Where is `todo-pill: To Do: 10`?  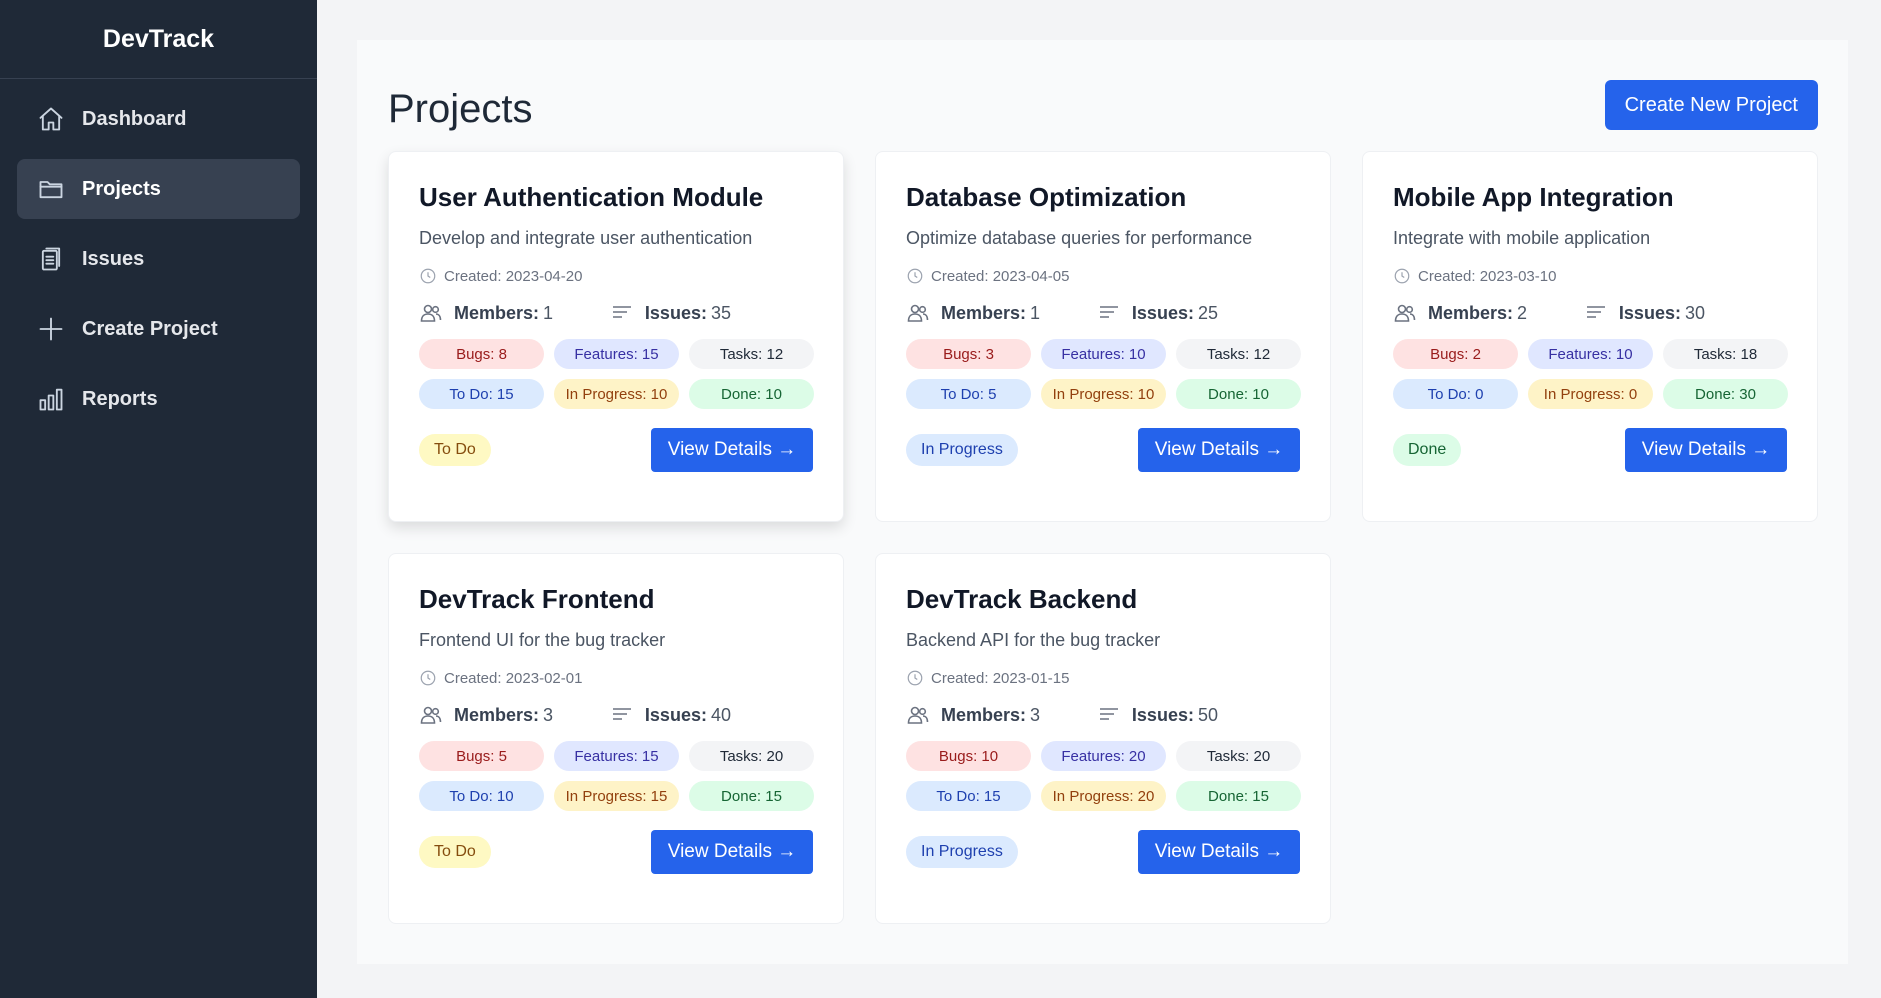 todo-pill: To Do: 10 is located at coordinates (481, 796).